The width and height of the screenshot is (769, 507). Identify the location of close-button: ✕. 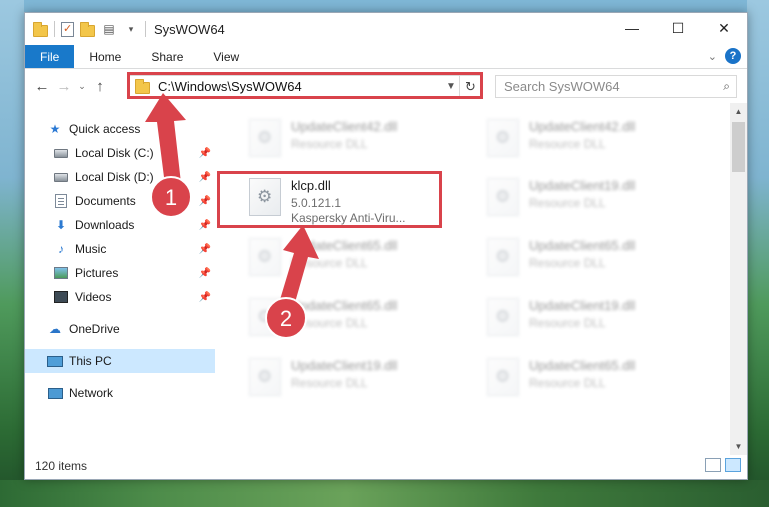
(724, 28).